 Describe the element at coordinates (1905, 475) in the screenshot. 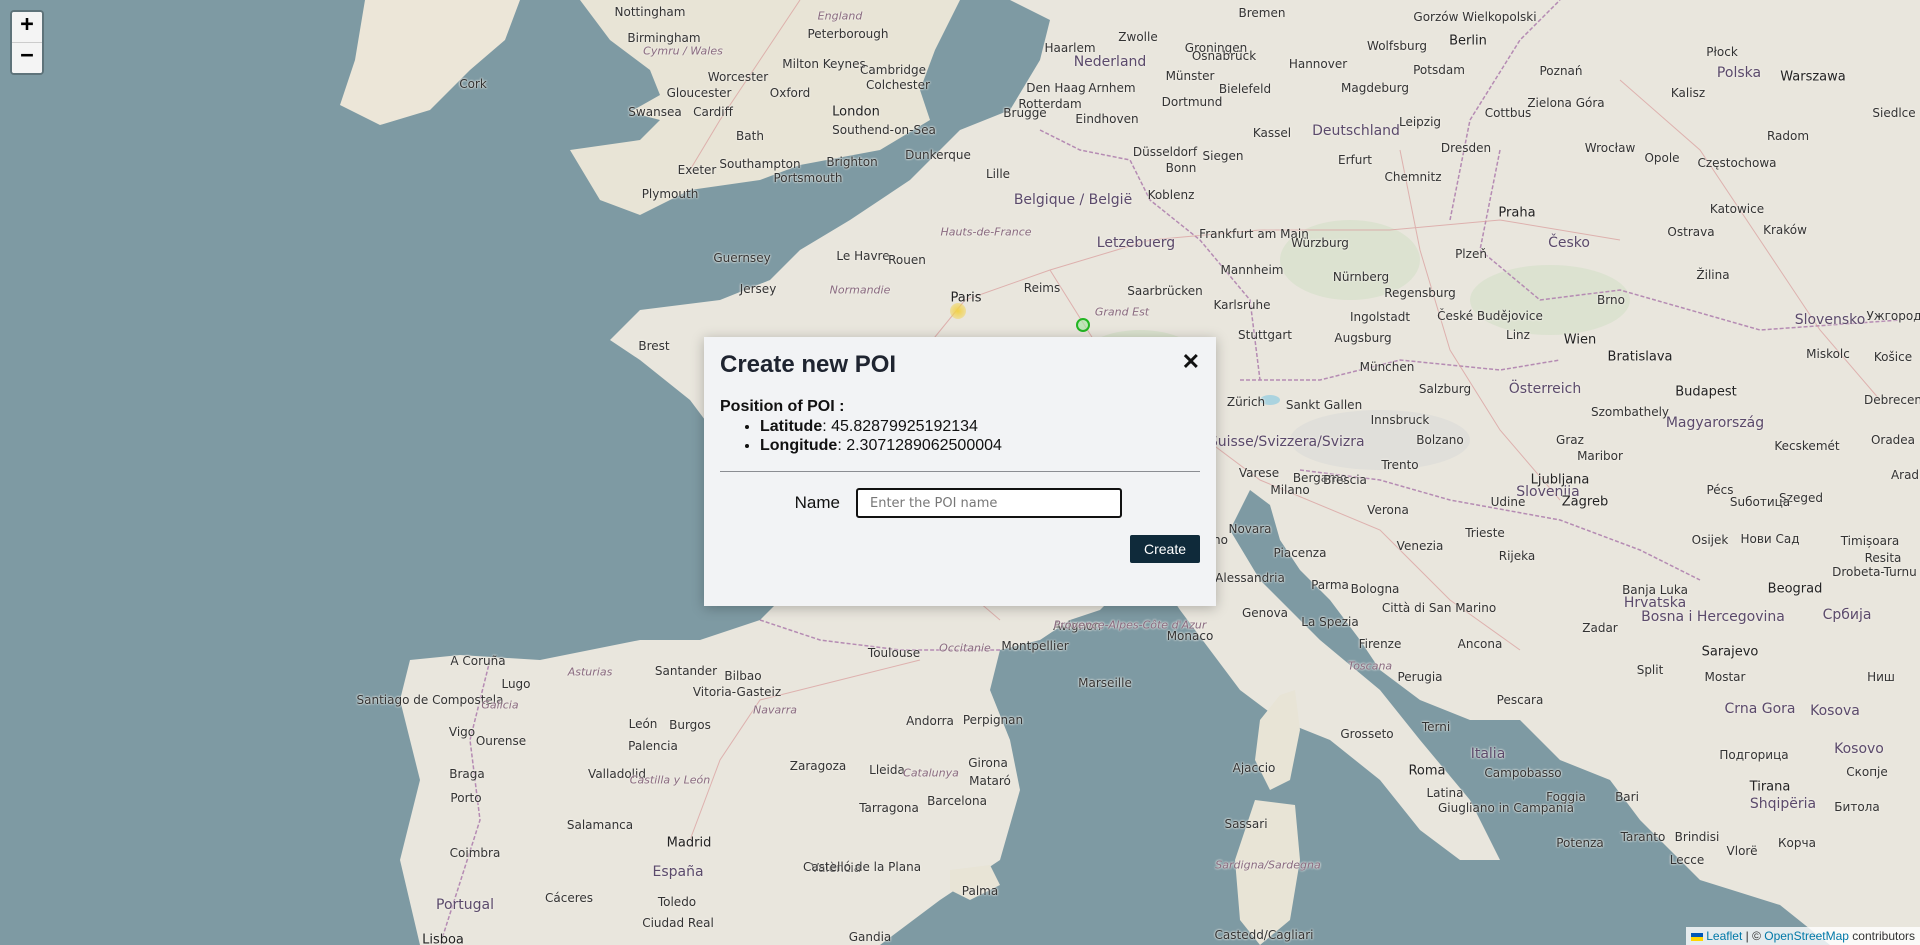

I see `map-label: Arad` at that location.